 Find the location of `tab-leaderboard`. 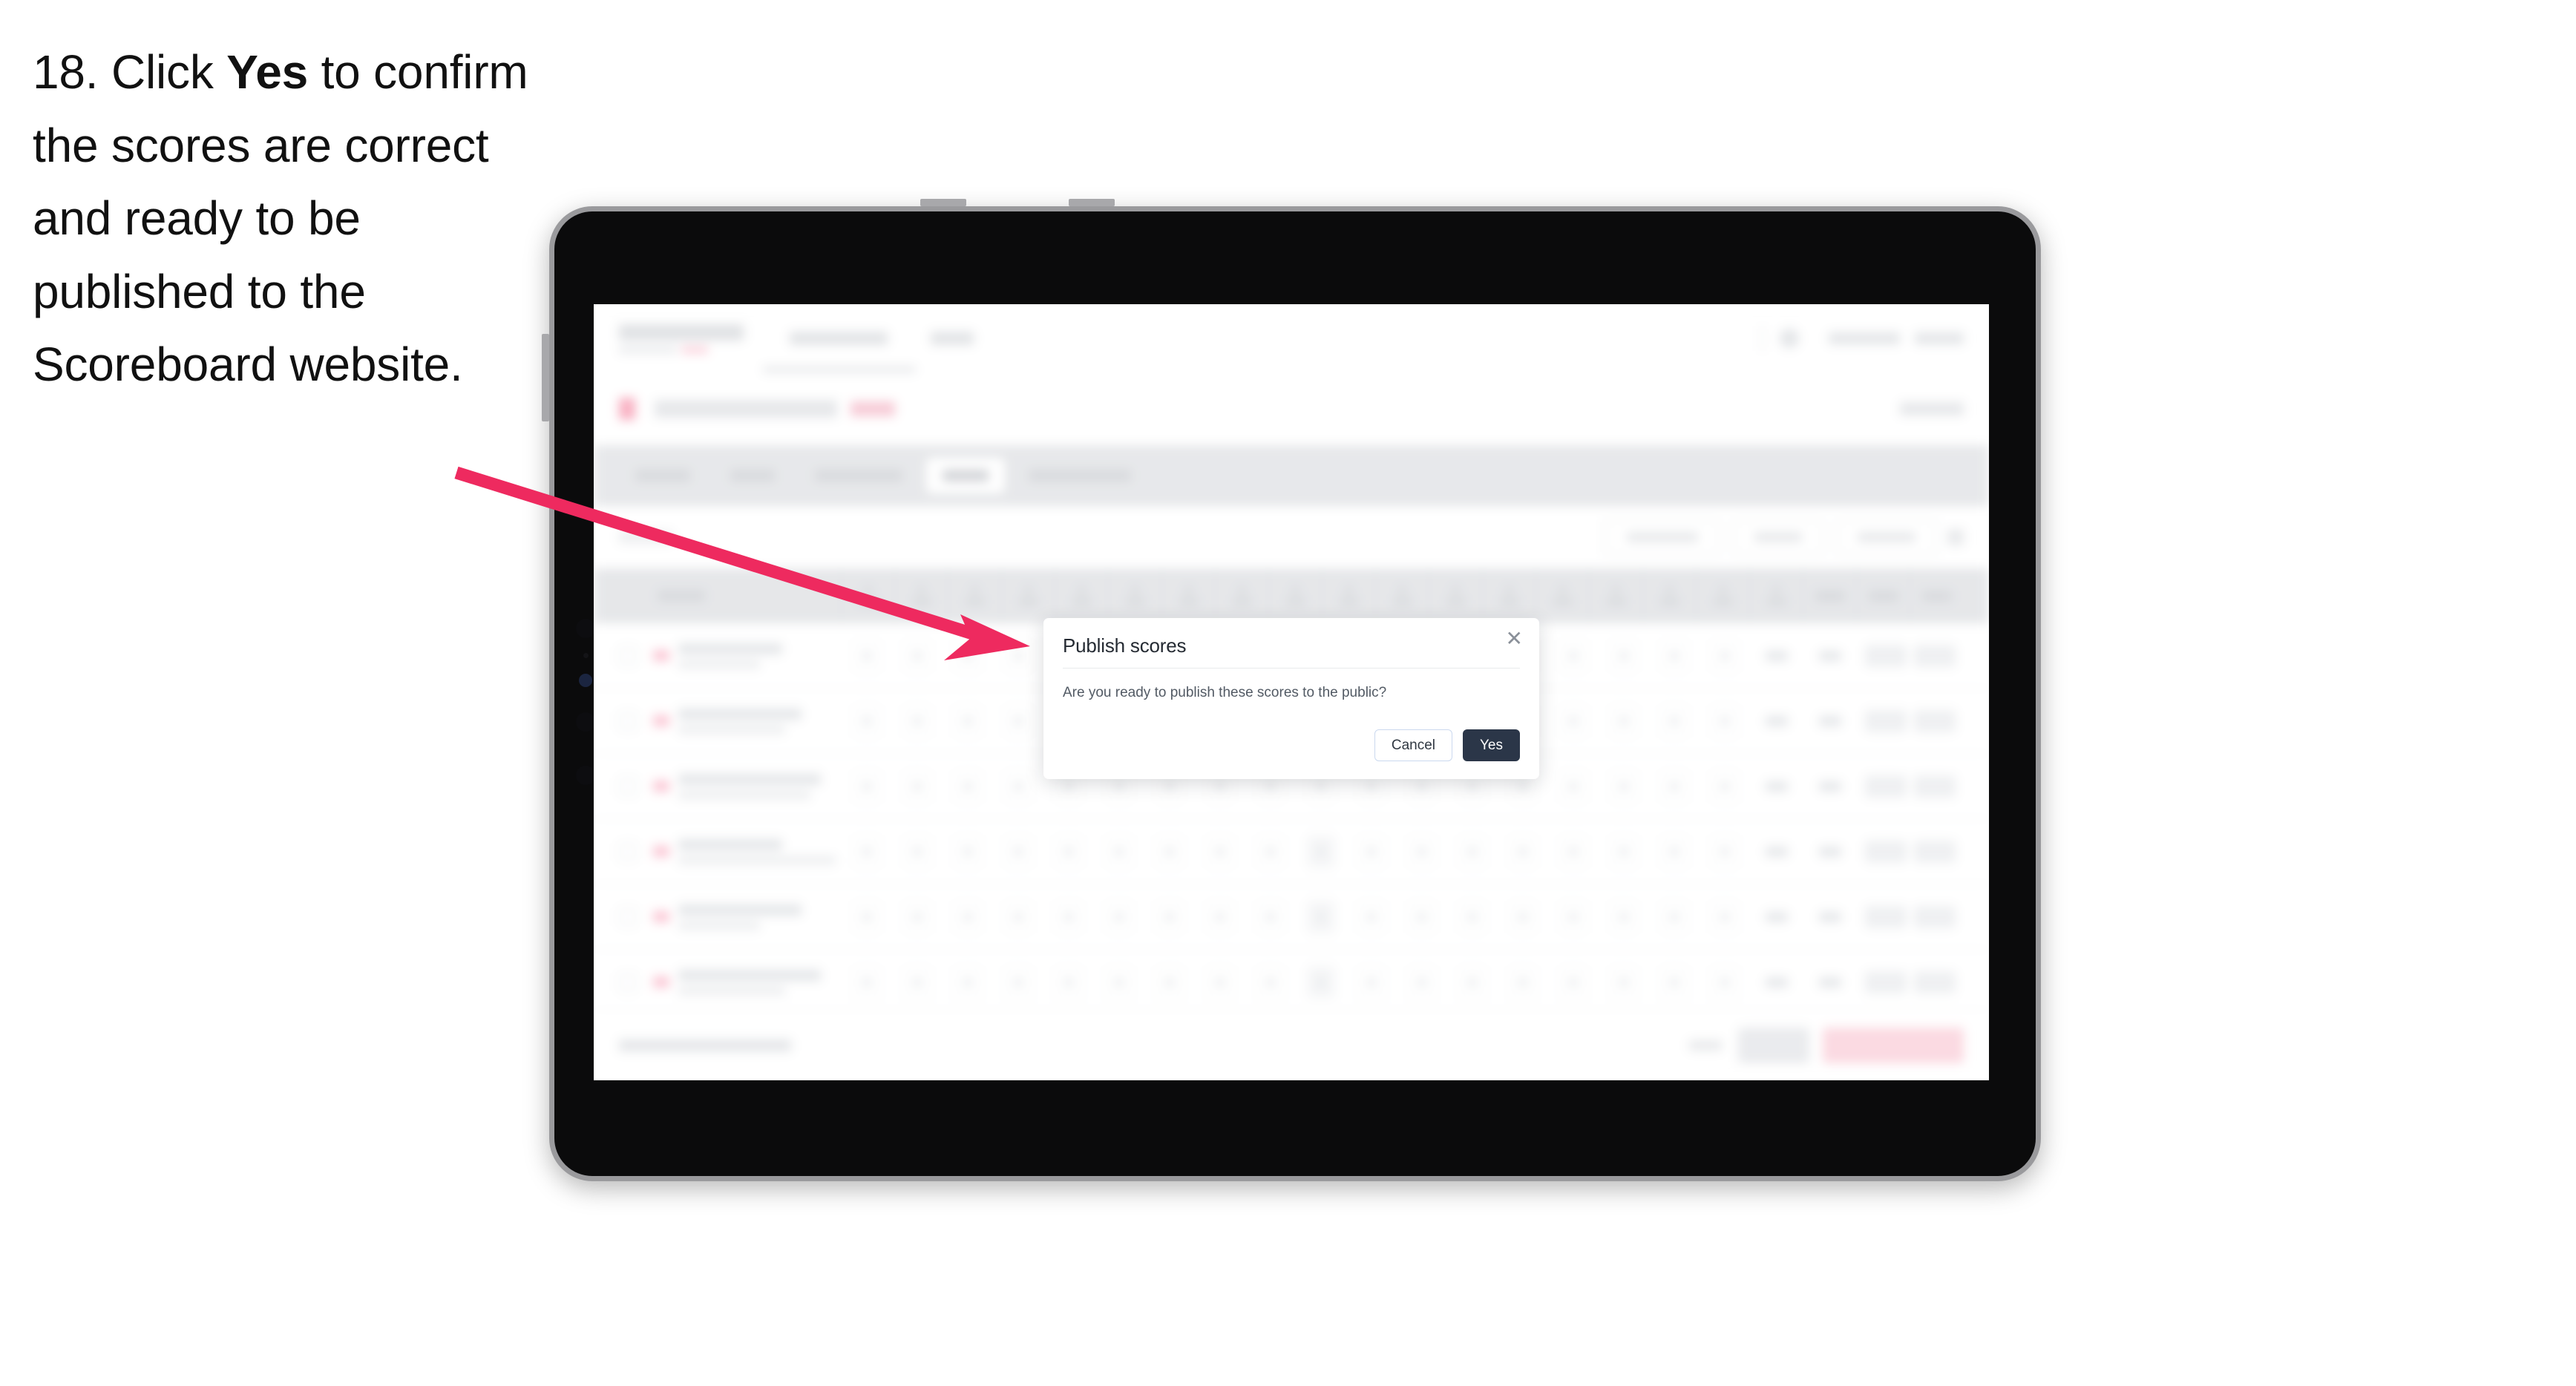

tab-leaderboard is located at coordinates (1079, 475).